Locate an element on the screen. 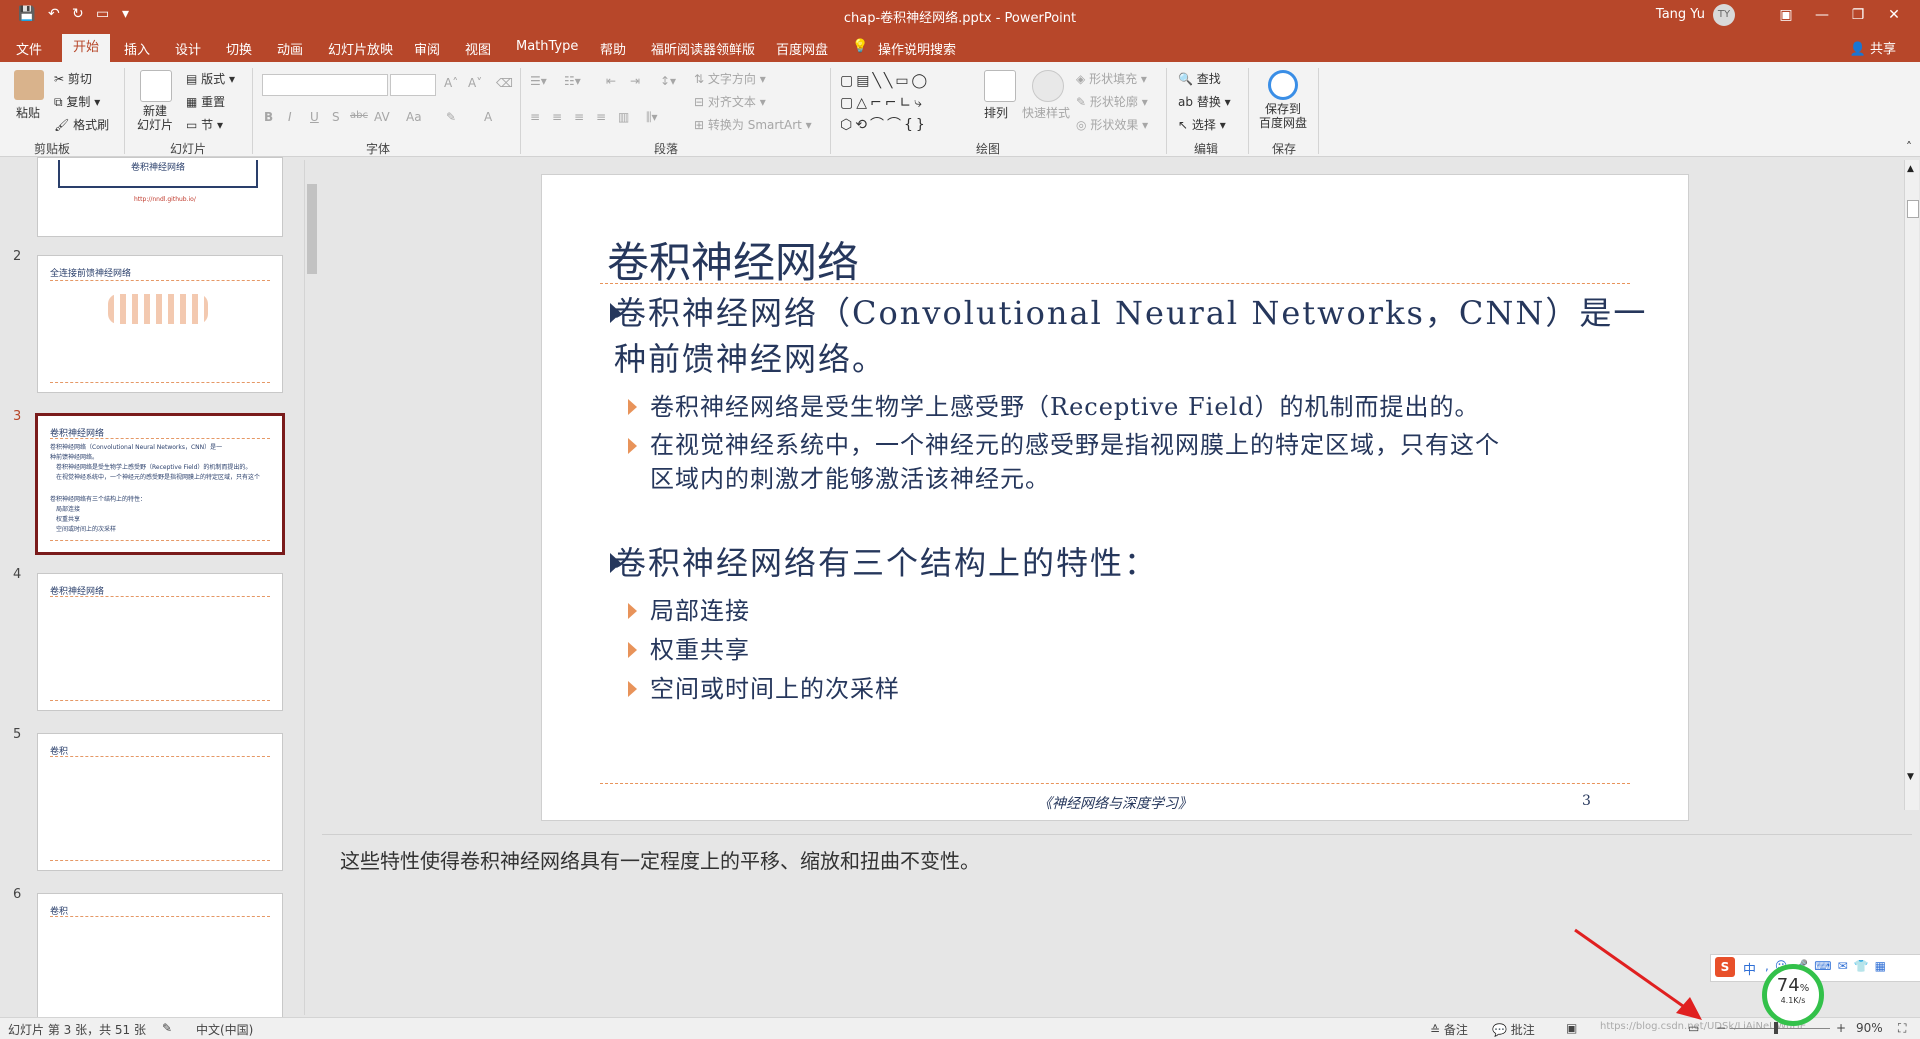  sub-bullet-text: 卷积神经网络是受生物学上感受野（Receptive Field）的机制而提出的。 is located at coordinates (1065, 407).